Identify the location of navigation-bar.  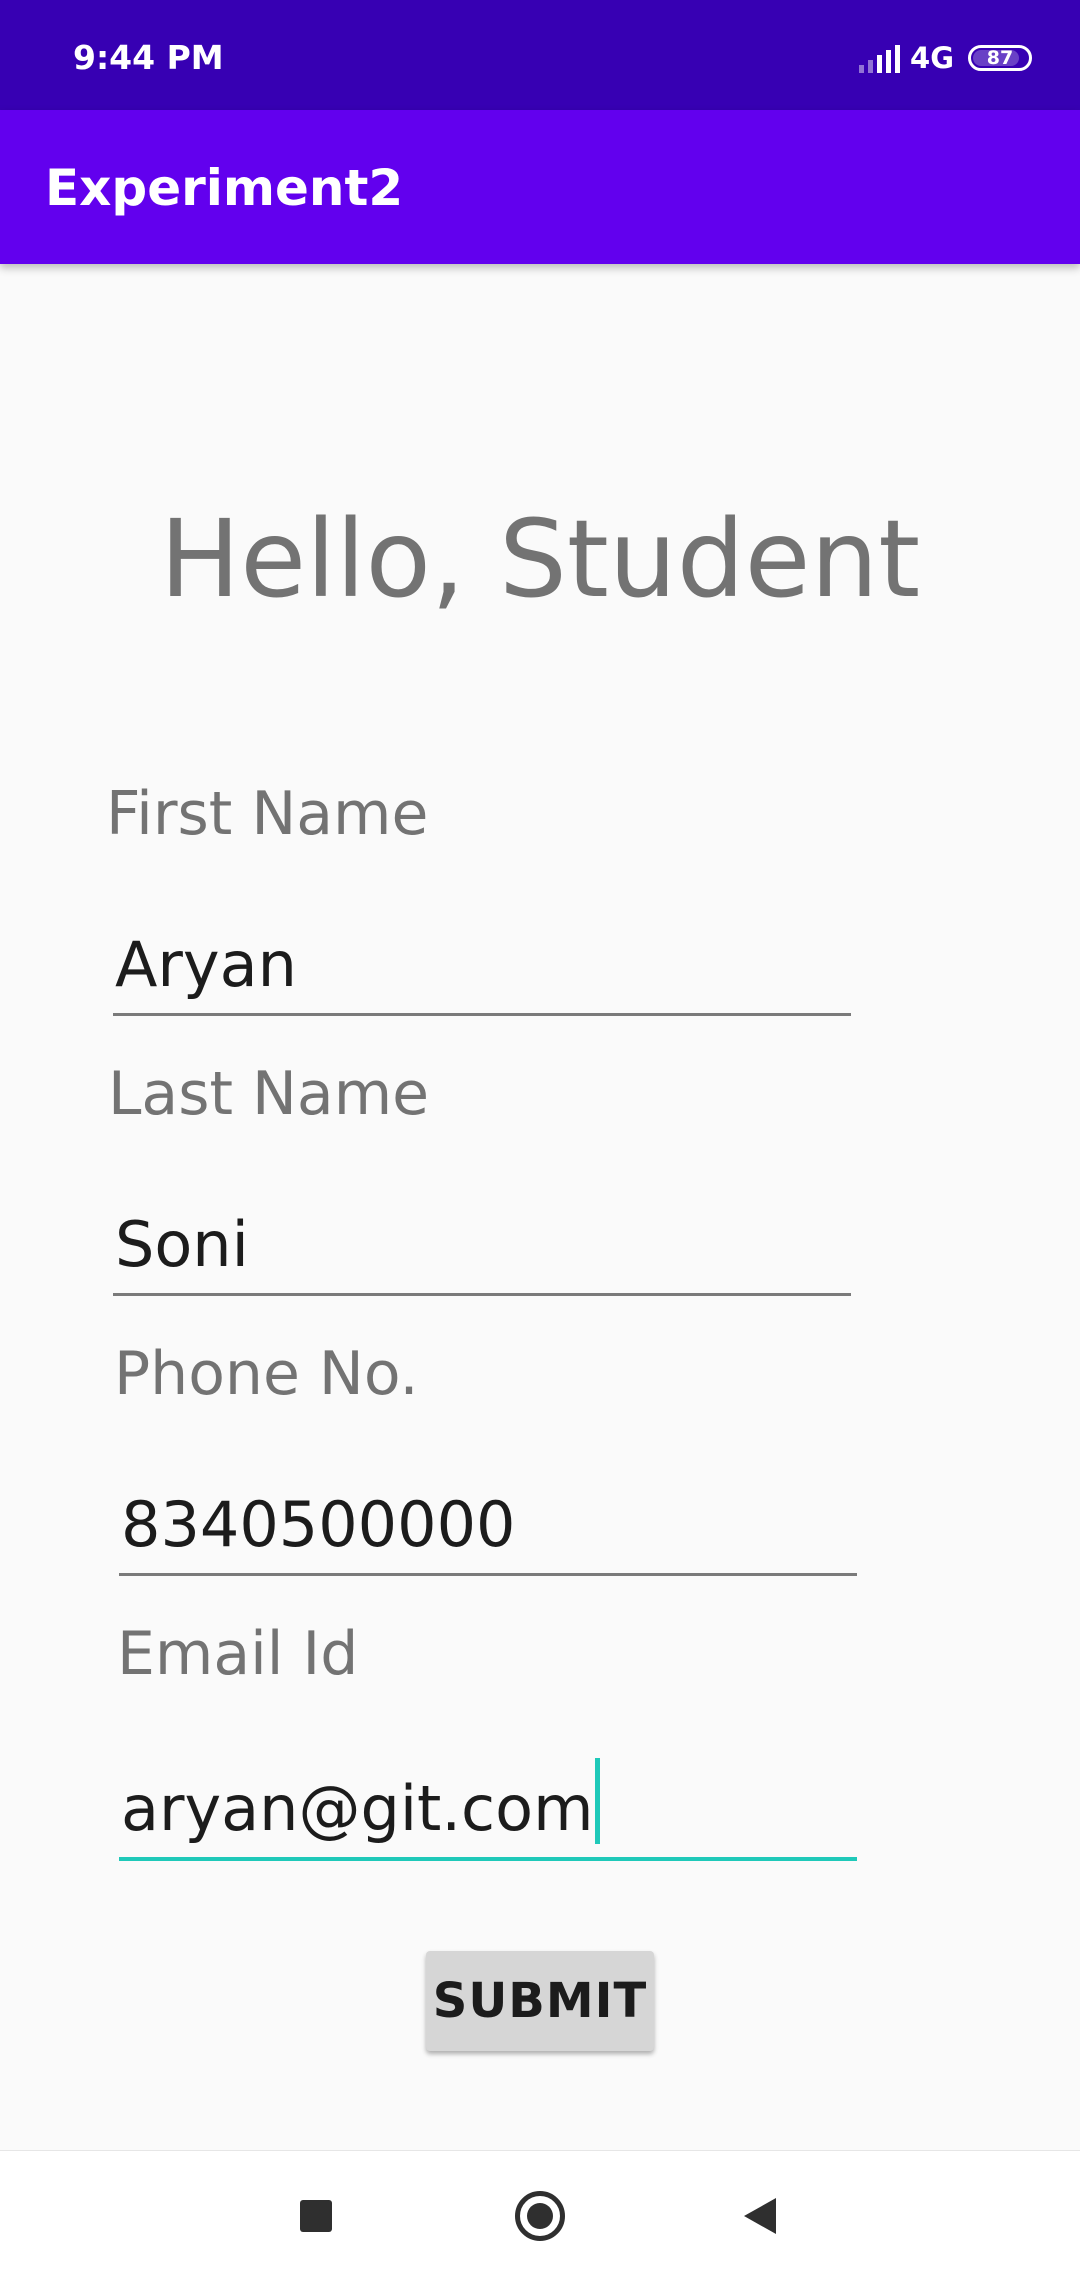
(540, 2215).